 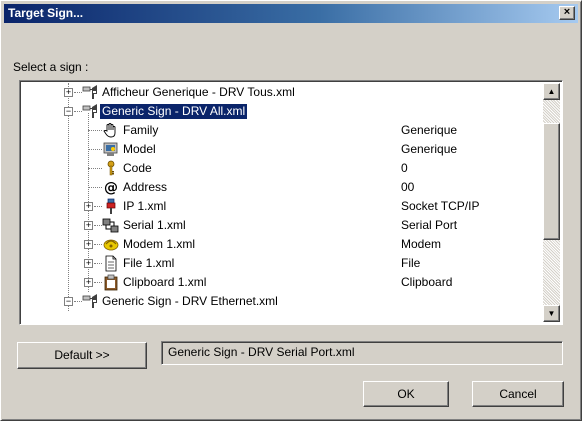 What do you see at coordinates (281, 225) in the screenshot?
I see `tree-row-serial: + Serial 1.xml Serial Port` at bounding box center [281, 225].